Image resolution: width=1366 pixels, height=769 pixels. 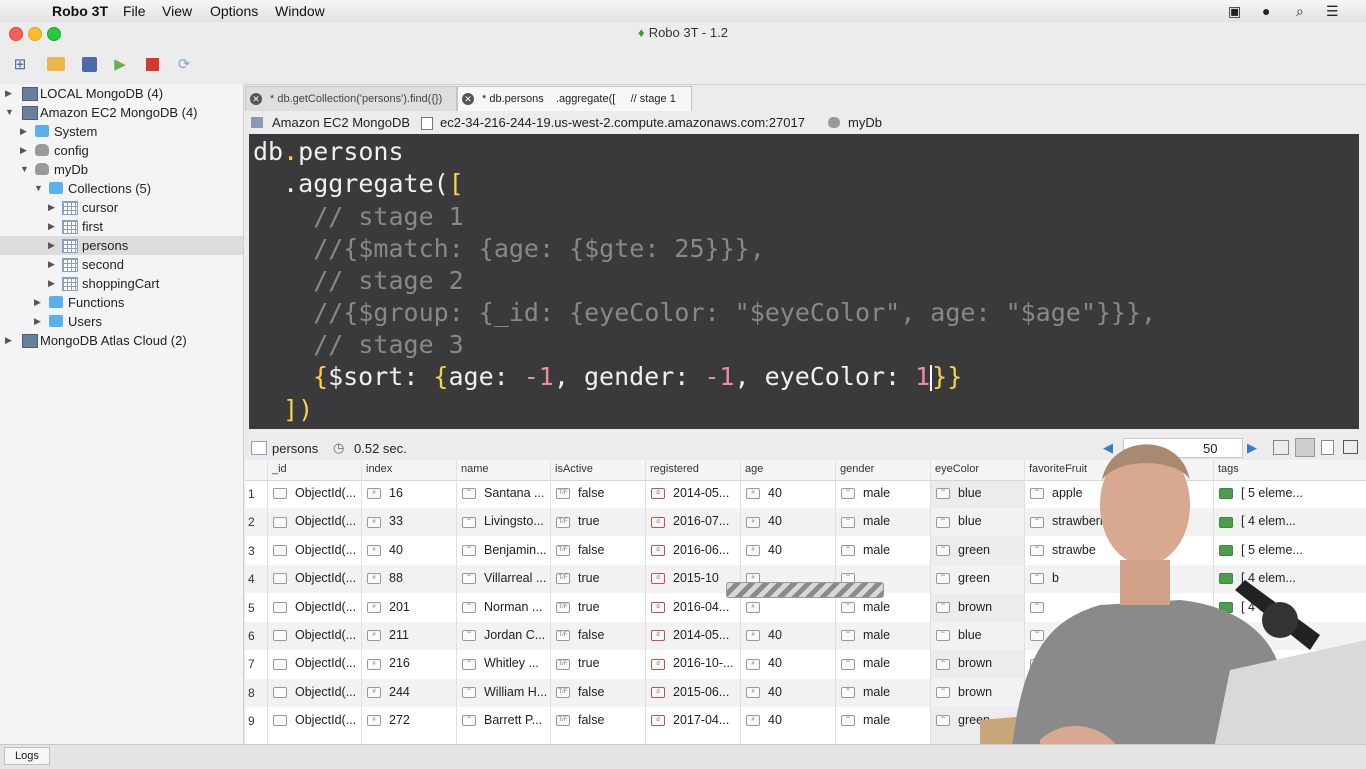 What do you see at coordinates (121, 207) in the screenshot?
I see `tree-item-cursor: ▶ cursor` at bounding box center [121, 207].